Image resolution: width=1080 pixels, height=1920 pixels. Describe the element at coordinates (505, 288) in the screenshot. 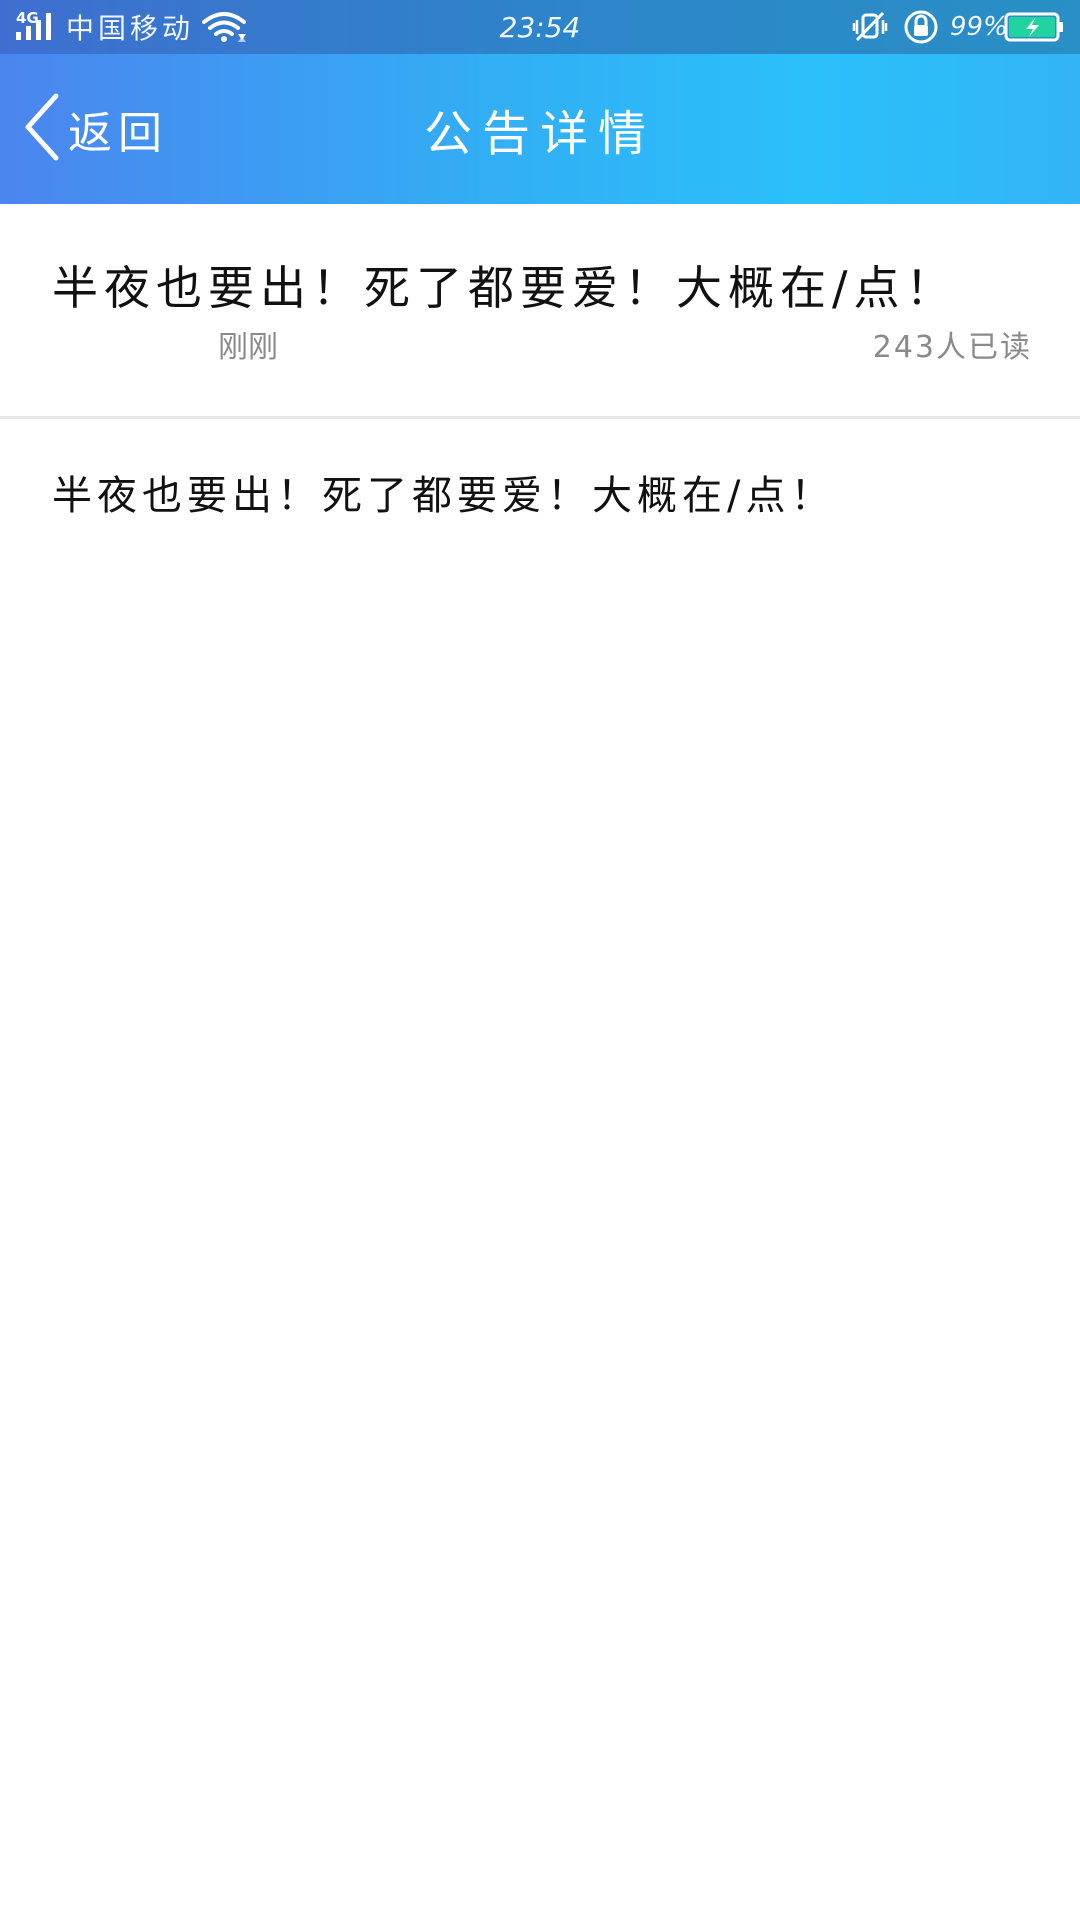

I see `notice-title: 半夜也要出！死了都要爱！大概在/点！` at that location.